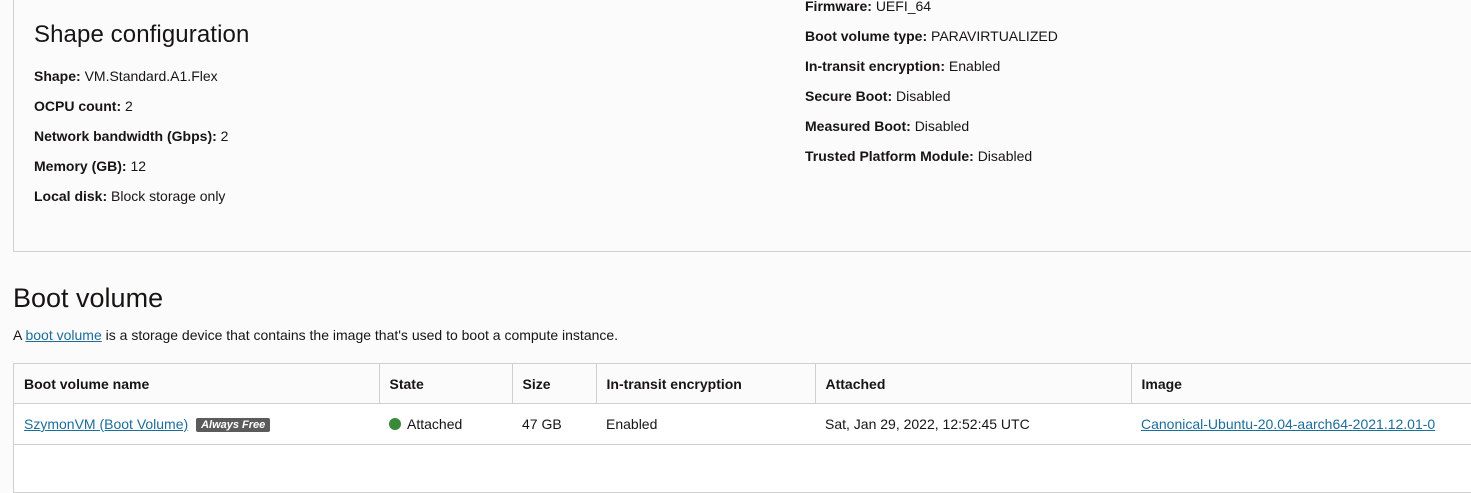 The width and height of the screenshot is (1471, 493). I want to click on field-label: Measured Boot:, so click(858, 126).